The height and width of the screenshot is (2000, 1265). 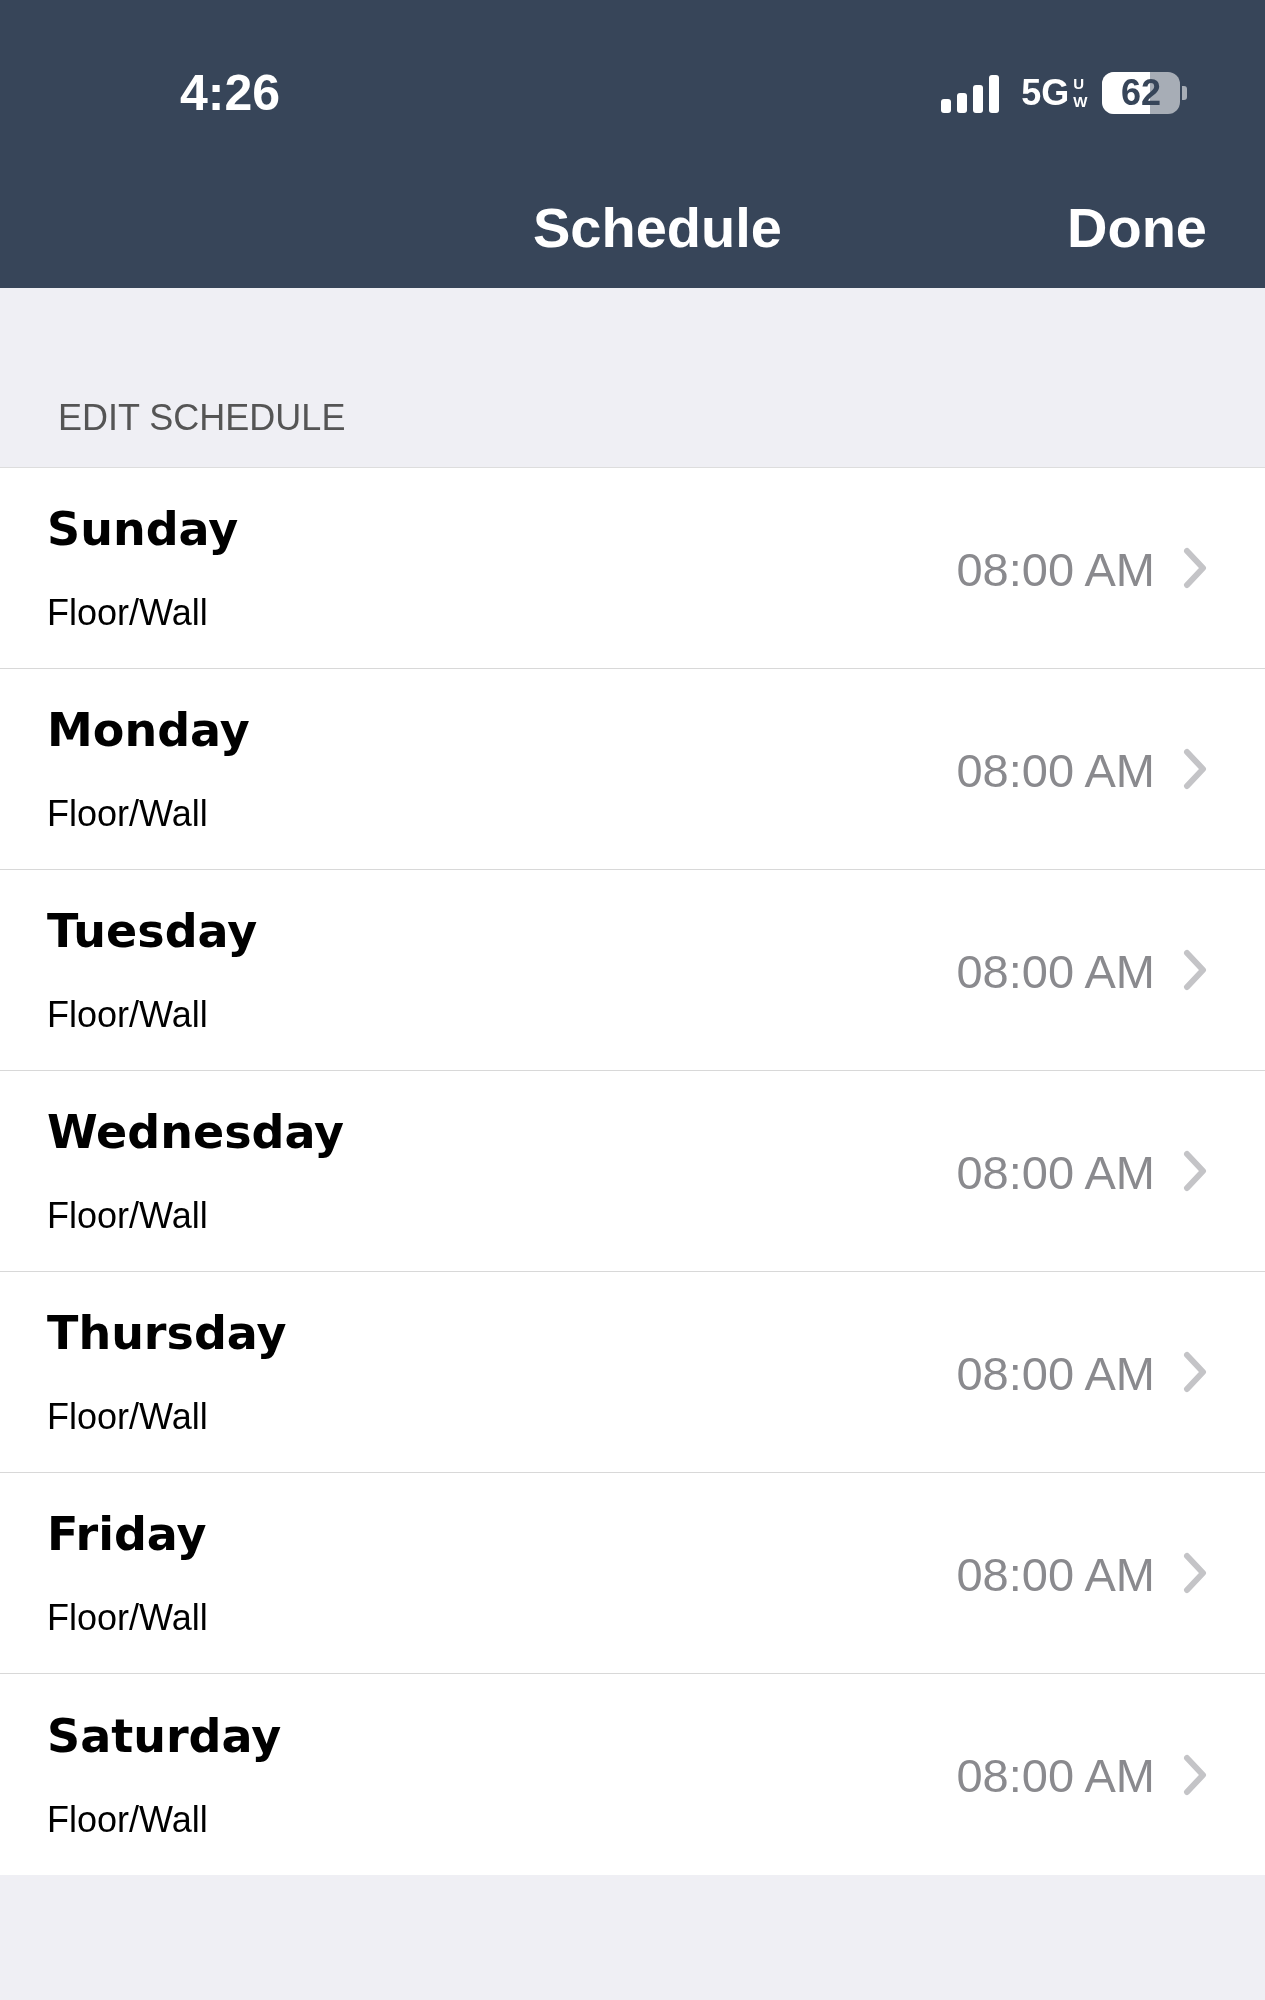 What do you see at coordinates (153, 931) in the screenshot?
I see `day-name: Tuesday` at bounding box center [153, 931].